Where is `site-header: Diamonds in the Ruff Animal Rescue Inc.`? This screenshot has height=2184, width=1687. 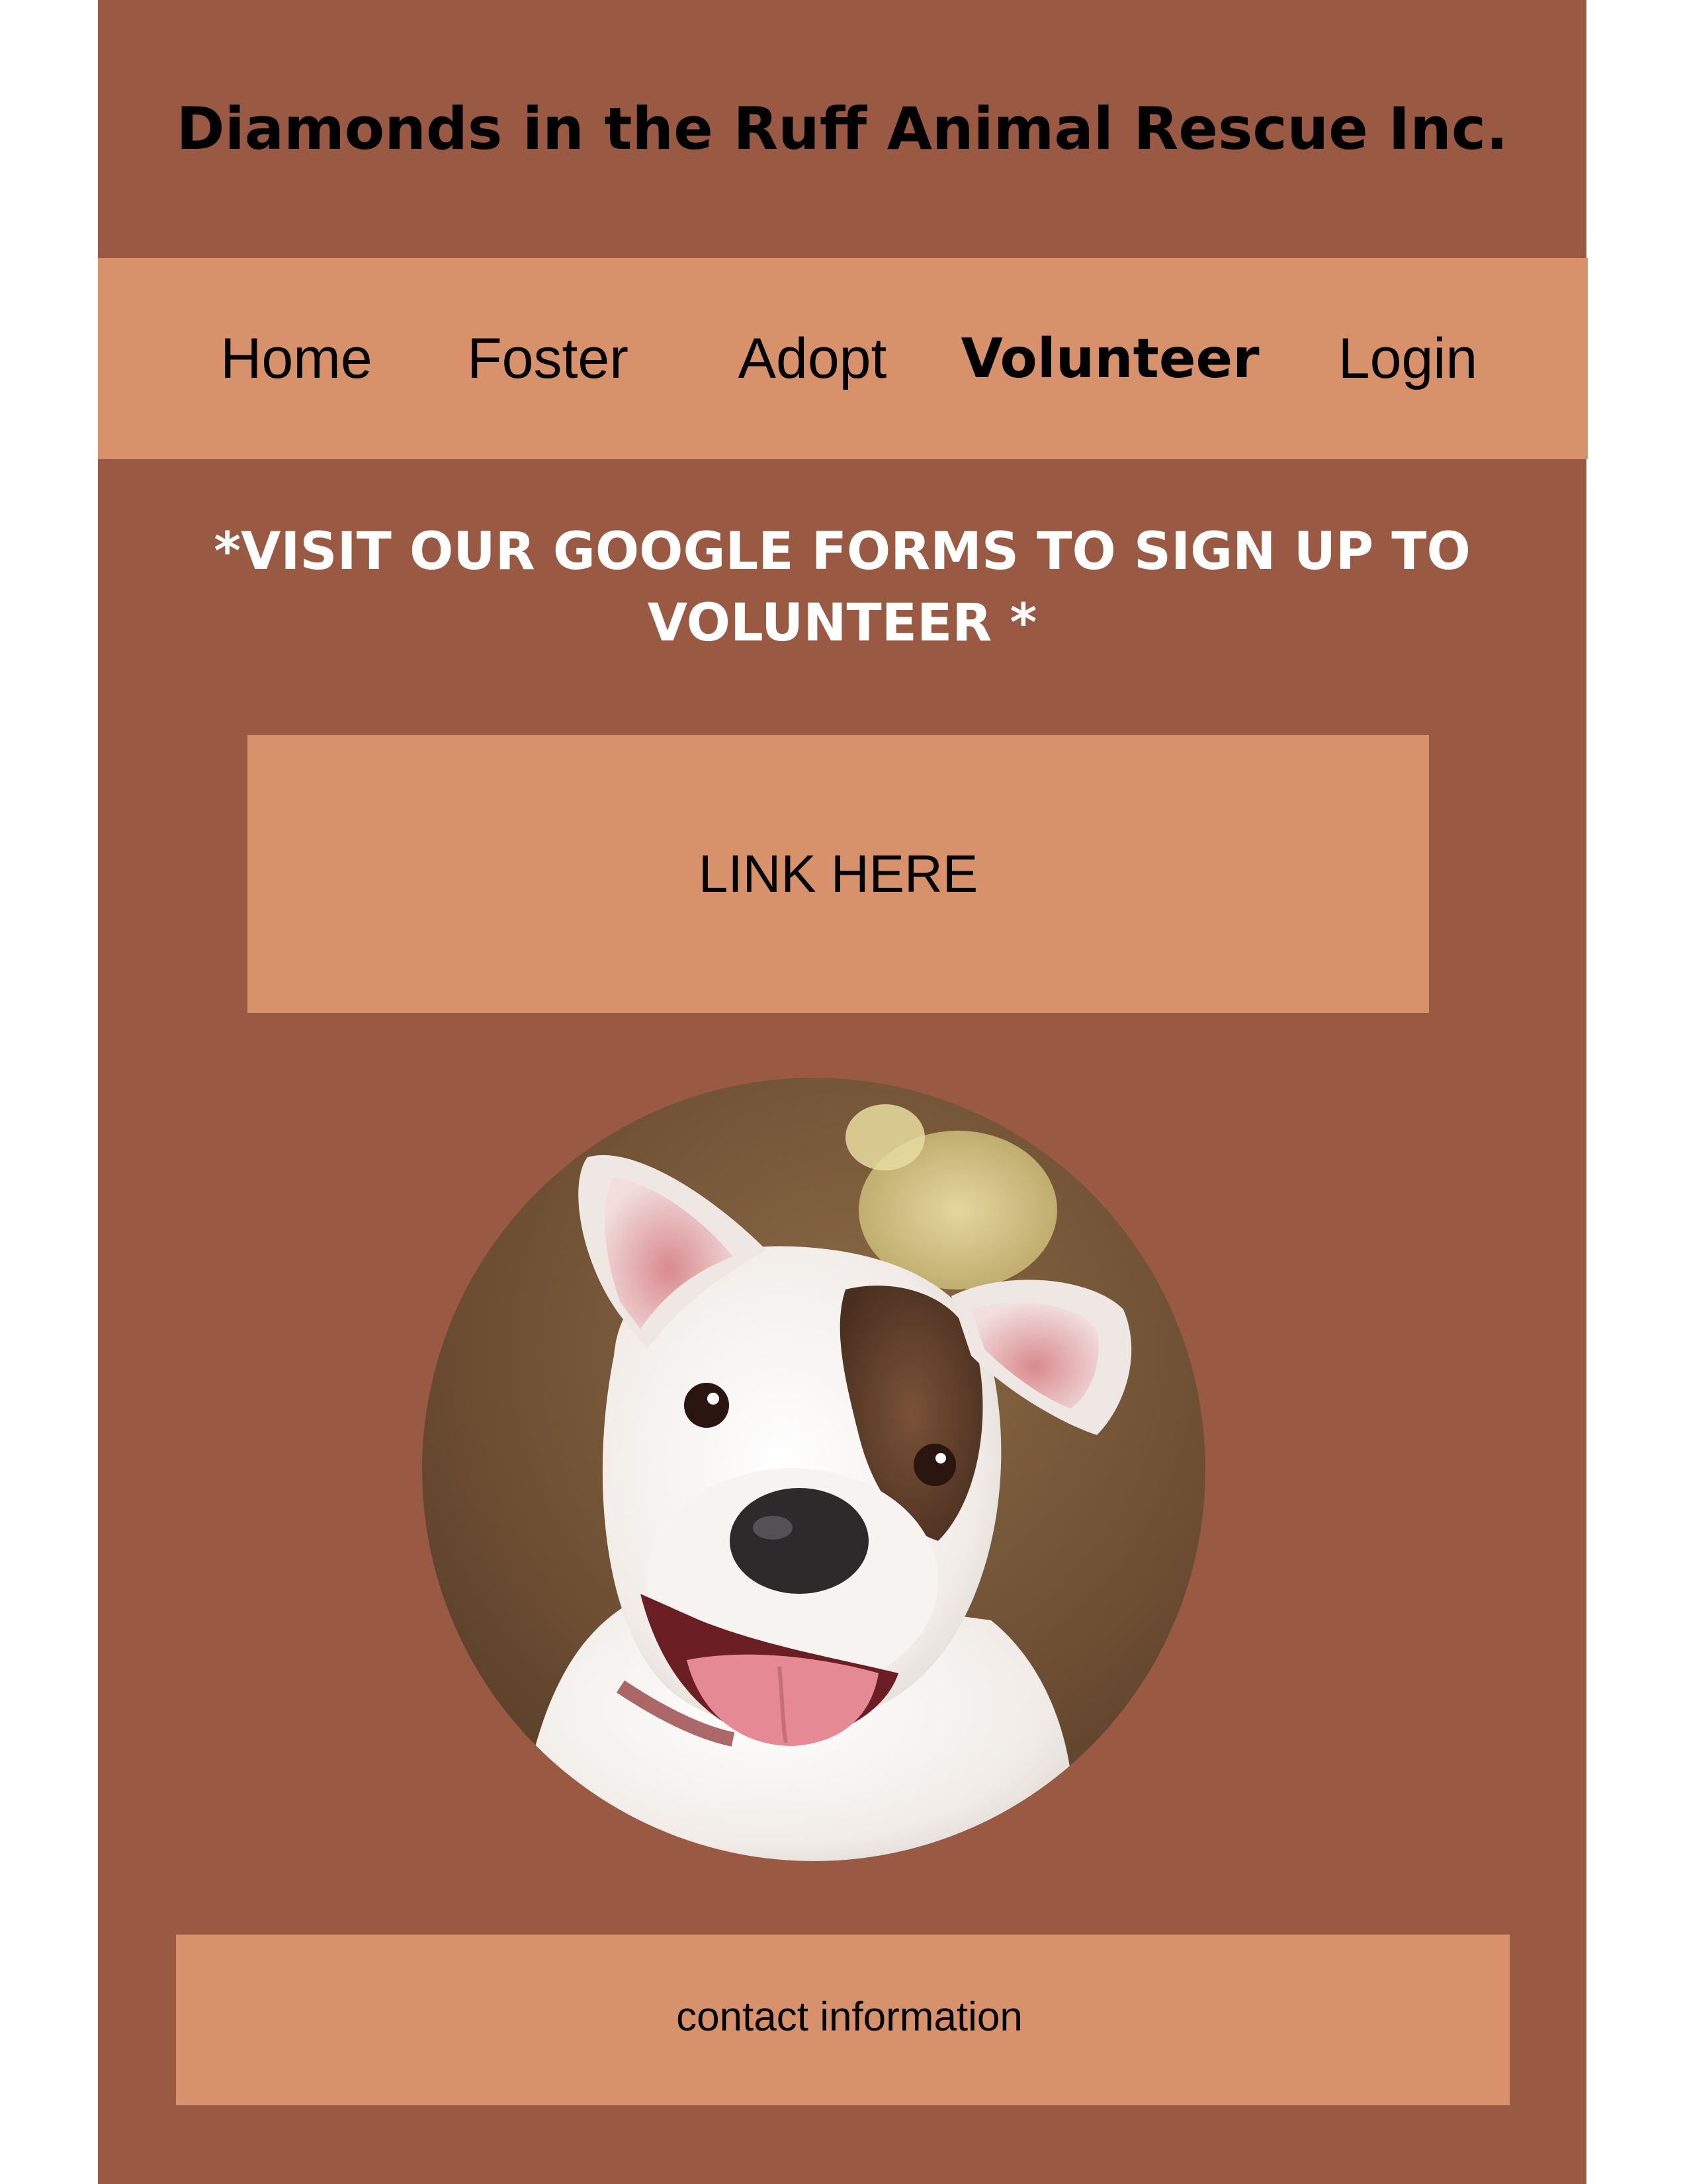
site-header: Diamonds in the Ruff Animal Rescue Inc. is located at coordinates (842, 129).